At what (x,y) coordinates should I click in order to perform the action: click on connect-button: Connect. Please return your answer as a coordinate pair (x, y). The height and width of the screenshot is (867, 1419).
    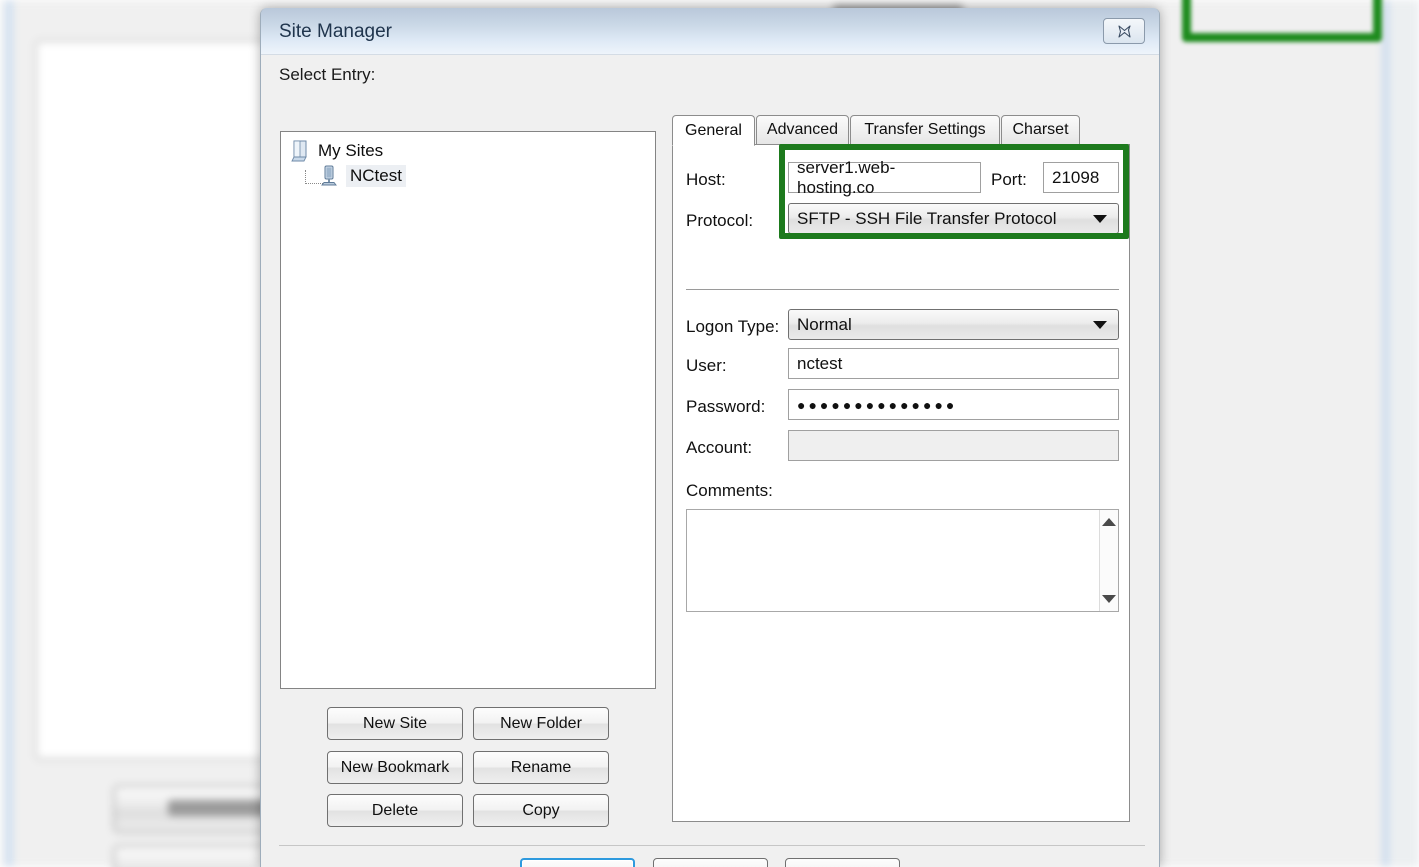
    Looking at the image, I should click on (577, 862).